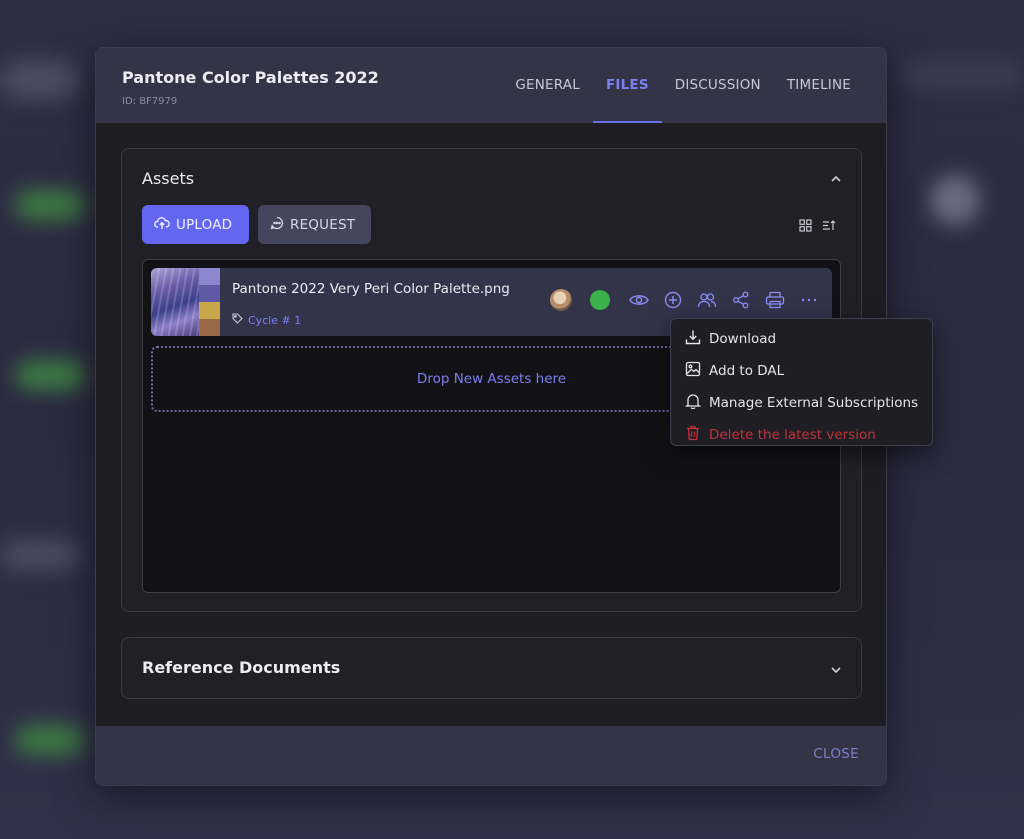  What do you see at coordinates (693, 339) in the screenshot?
I see `download-icon` at bounding box center [693, 339].